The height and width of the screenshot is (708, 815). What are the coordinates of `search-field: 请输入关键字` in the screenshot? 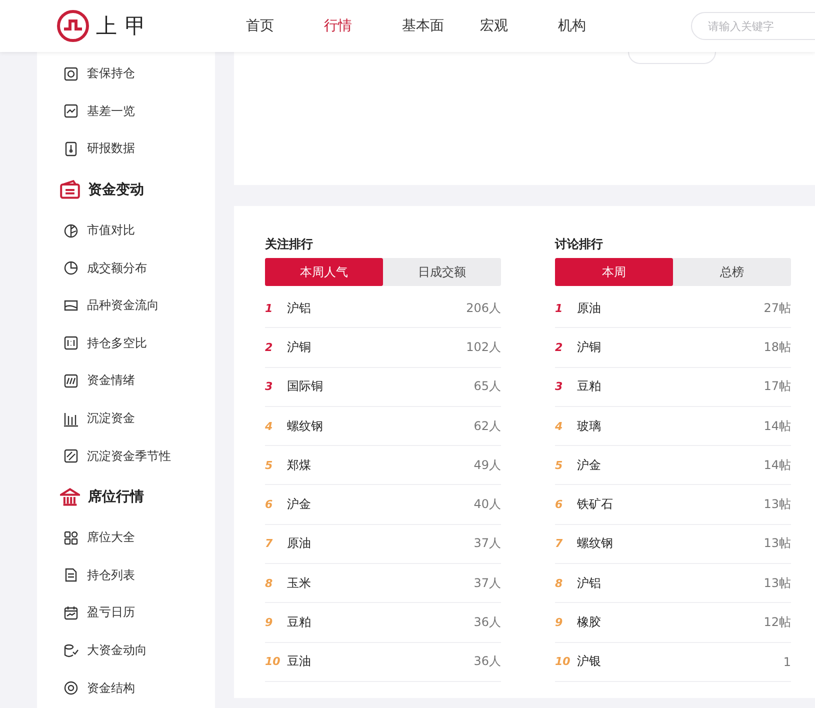 It's located at (753, 26).